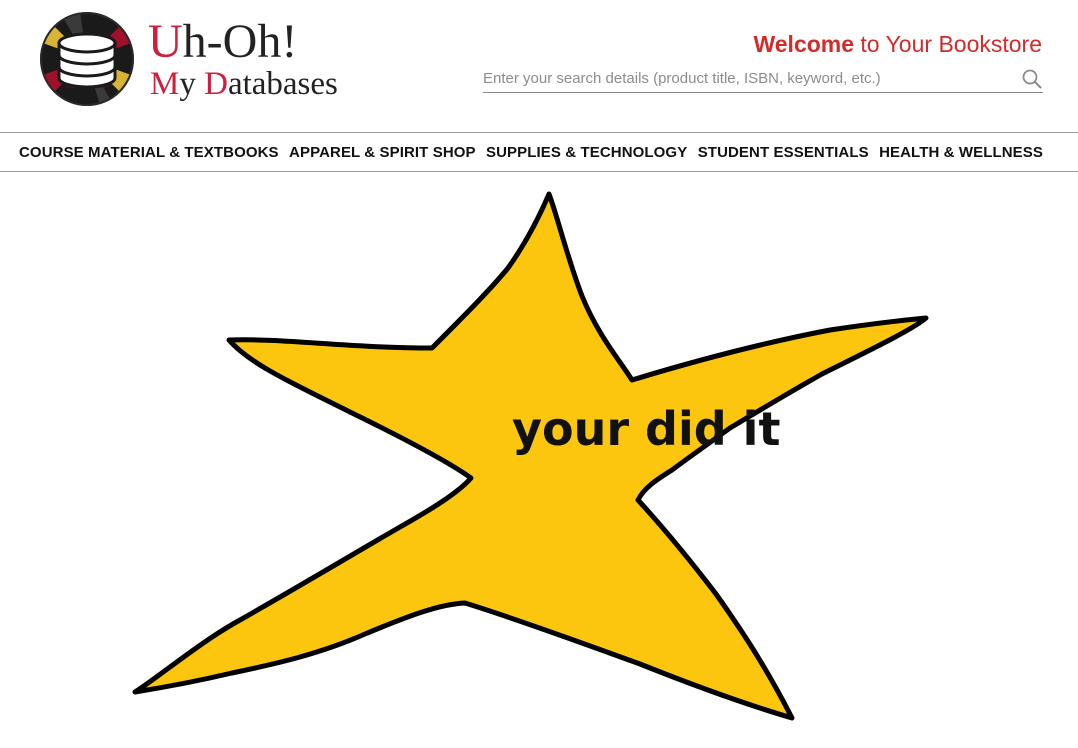  I want to click on brand-subtitle-initial-m: M, so click(165, 84).